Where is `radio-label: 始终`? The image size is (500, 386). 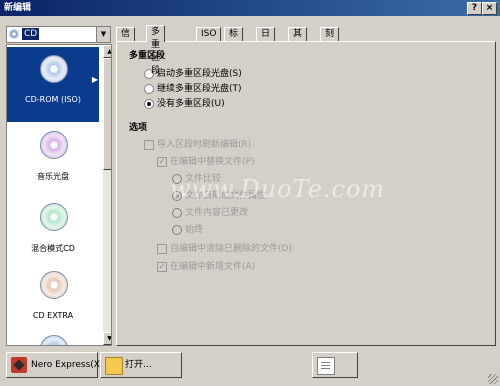 radio-label: 始终 is located at coordinates (194, 230).